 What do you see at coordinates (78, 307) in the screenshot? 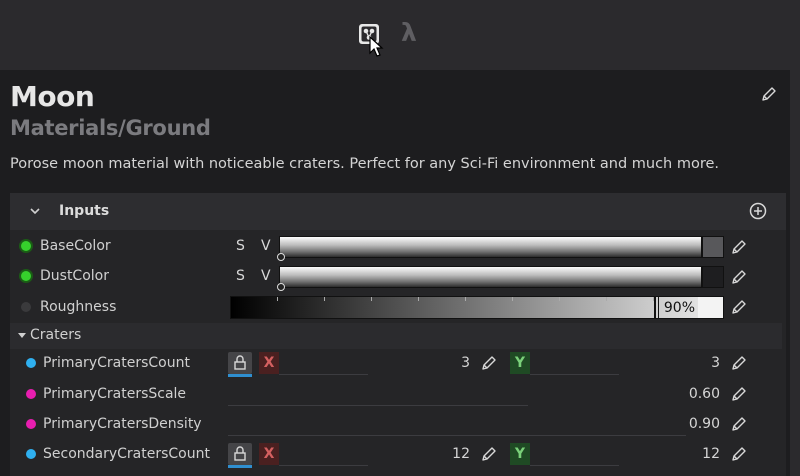
I see `roughness-label: Roughness` at bounding box center [78, 307].